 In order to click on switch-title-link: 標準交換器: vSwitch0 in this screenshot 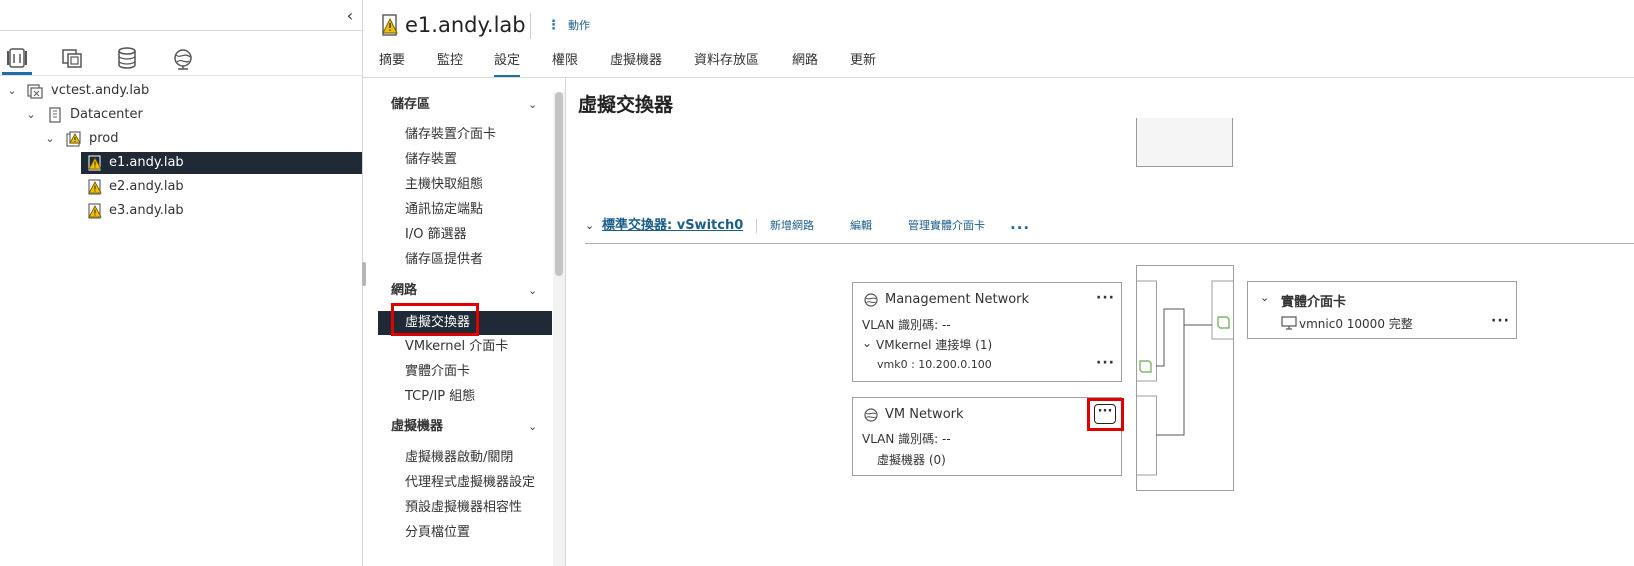, I will do `click(672, 226)`.